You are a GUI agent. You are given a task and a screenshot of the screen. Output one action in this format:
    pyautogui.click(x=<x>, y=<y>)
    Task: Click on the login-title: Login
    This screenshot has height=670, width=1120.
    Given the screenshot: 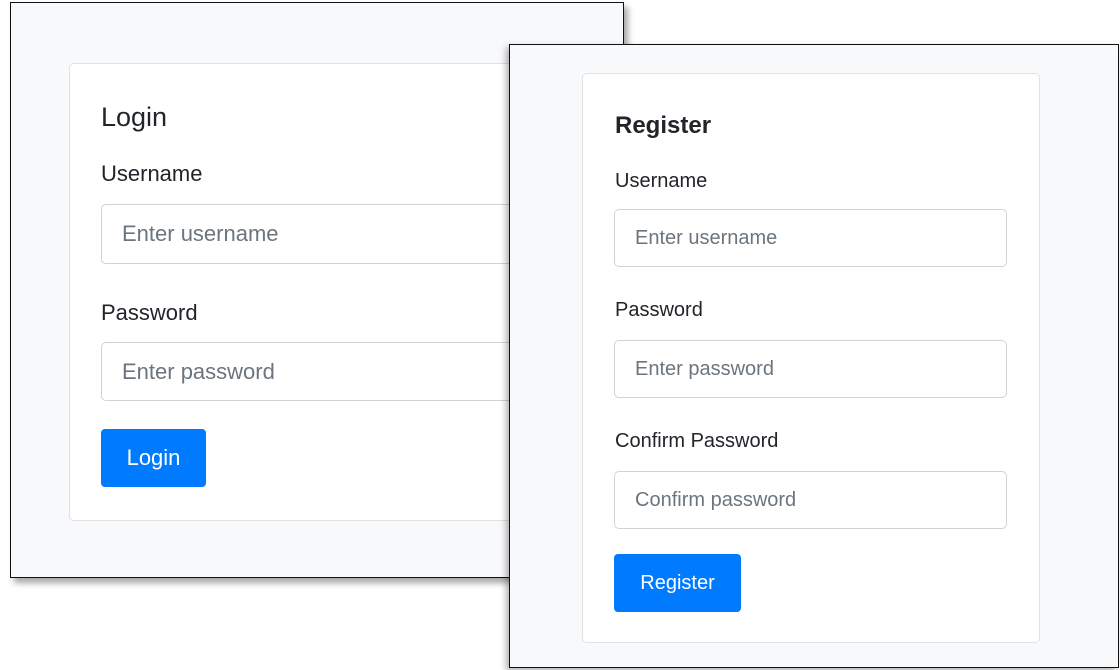 What is the action you would take?
    pyautogui.click(x=134, y=117)
    